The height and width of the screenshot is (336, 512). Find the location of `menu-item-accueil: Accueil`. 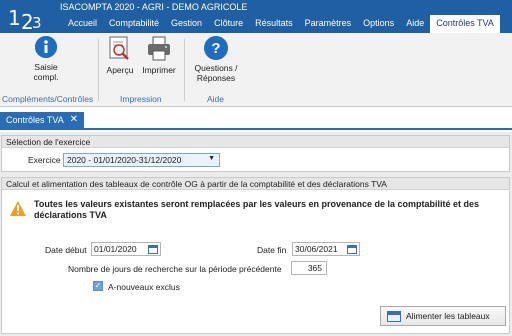

menu-item-accueil: Accueil is located at coordinates (82, 24).